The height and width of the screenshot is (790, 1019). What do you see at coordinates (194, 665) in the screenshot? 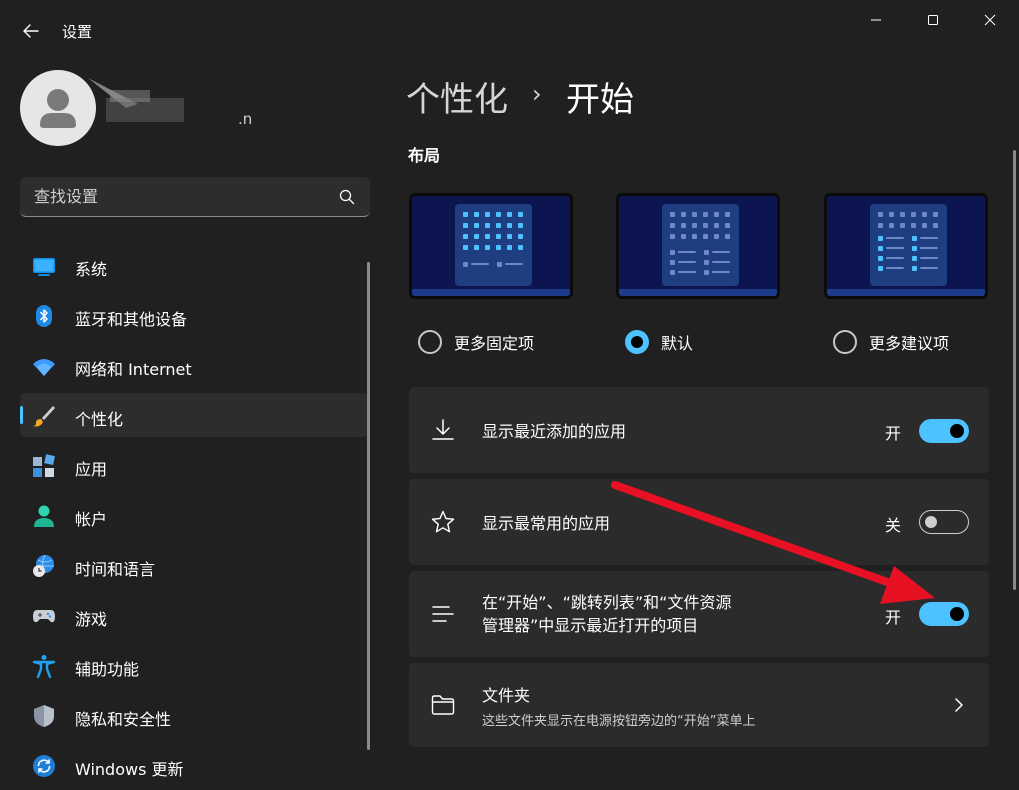
I see `sidebar-item-accessibility: 辅助功能` at bounding box center [194, 665].